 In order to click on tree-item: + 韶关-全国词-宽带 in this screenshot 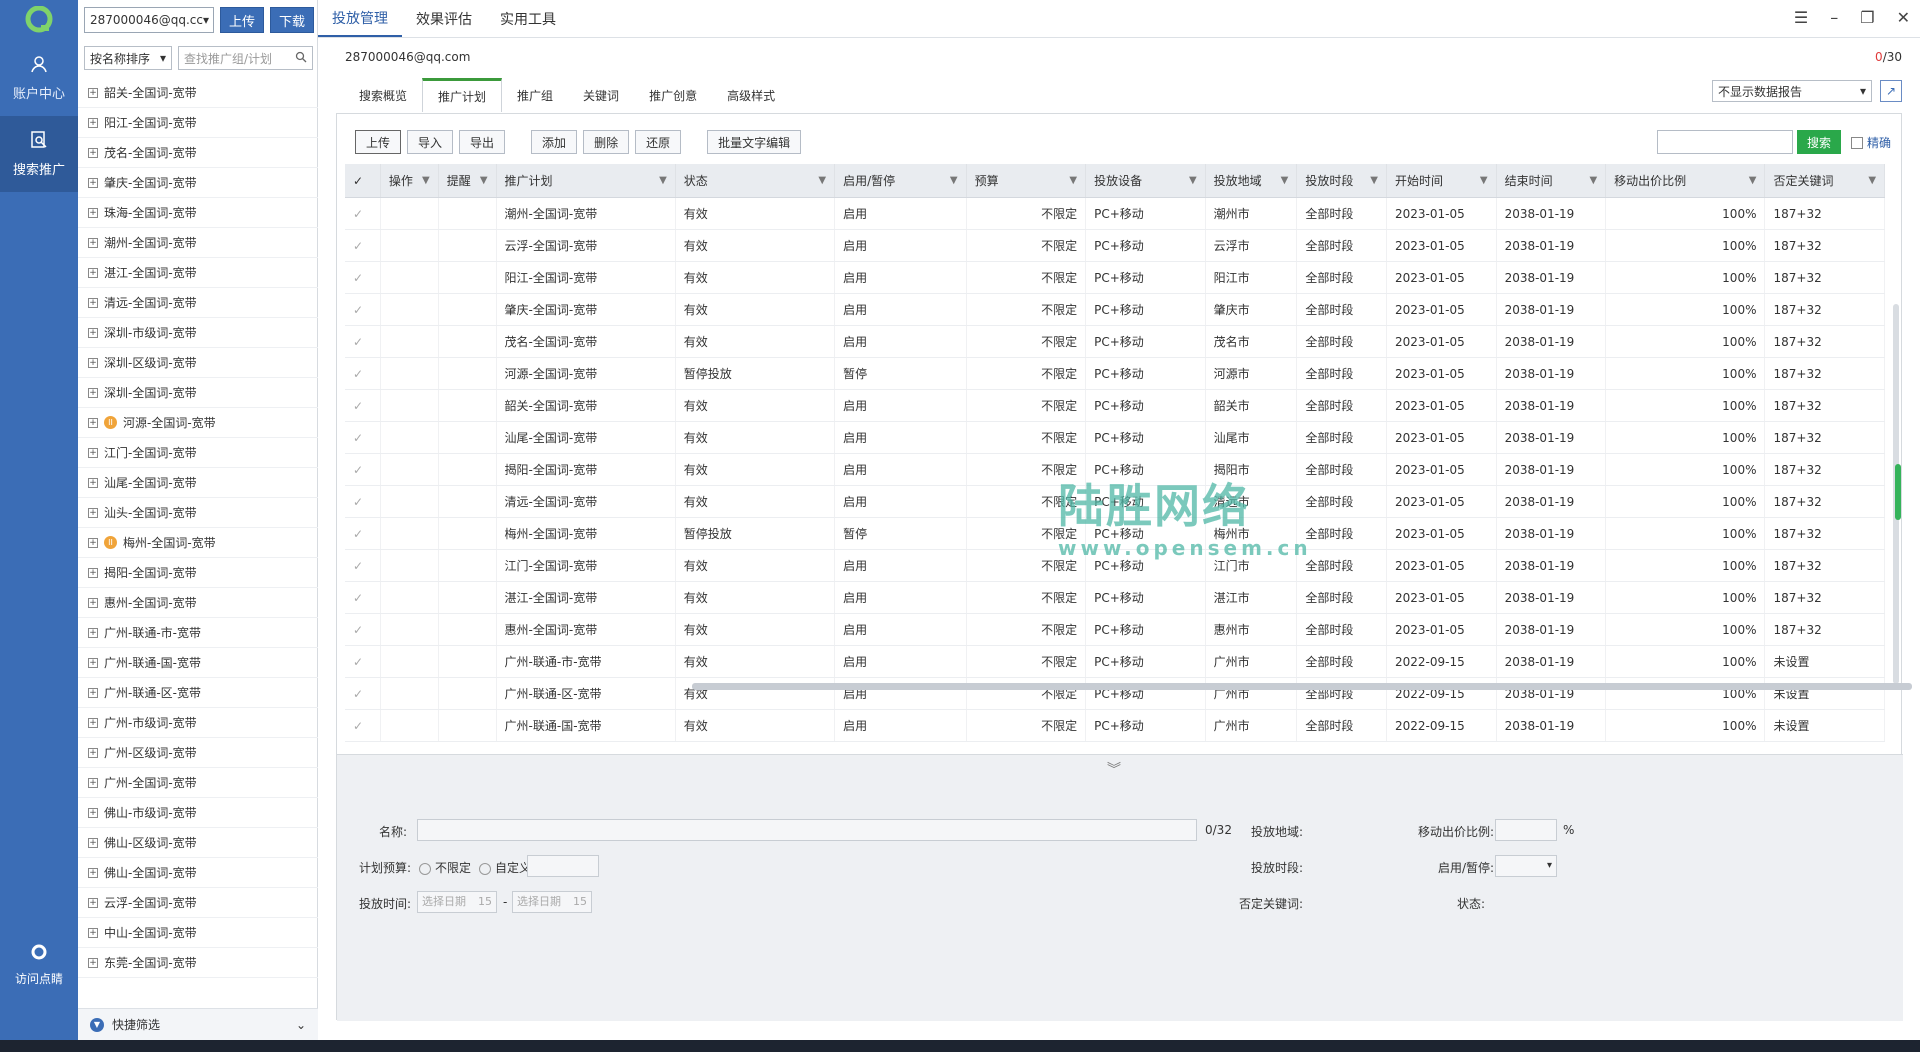, I will do `click(198, 93)`.